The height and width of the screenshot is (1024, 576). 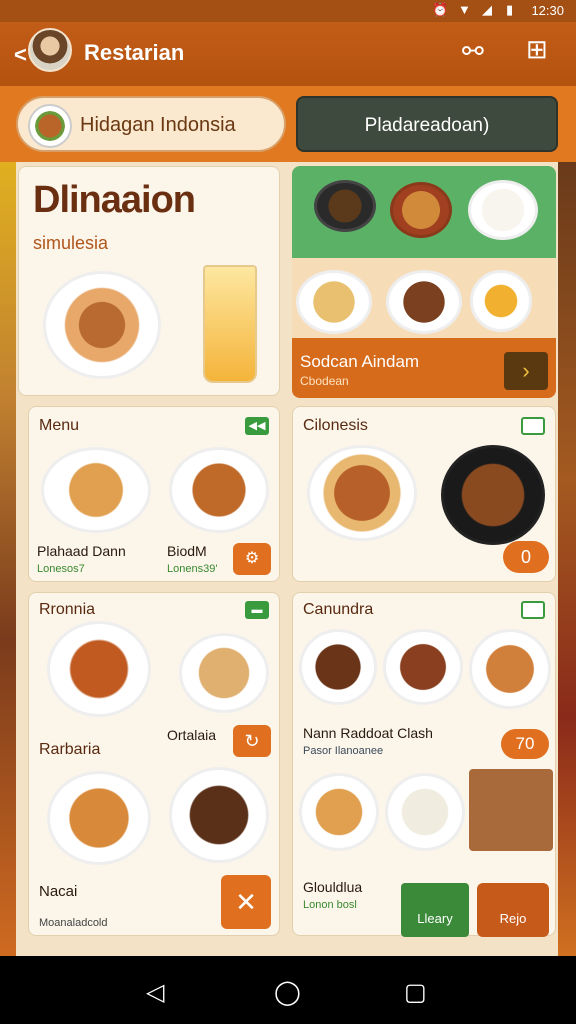 I want to click on hero-card: Dlinaaion simulesia, so click(x=149, y=281).